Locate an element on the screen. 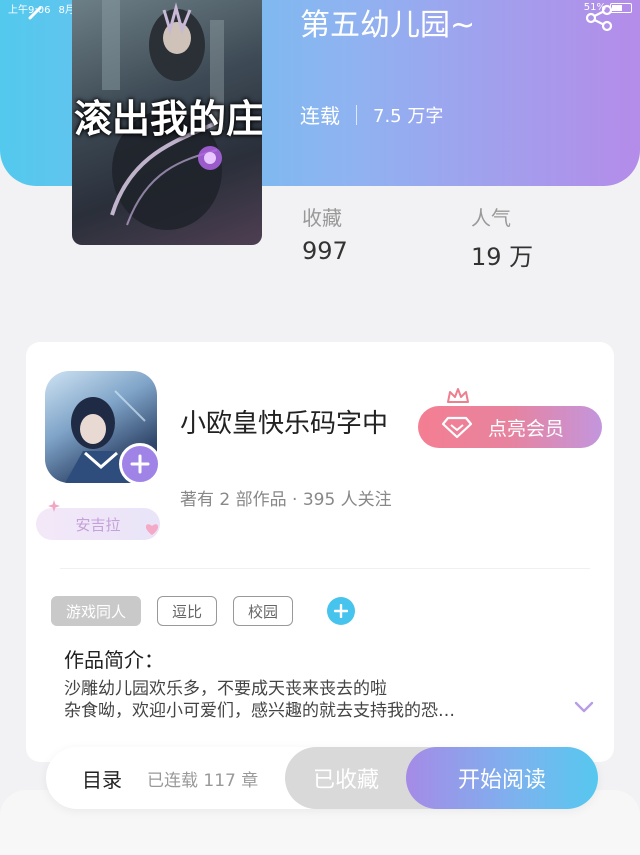 This screenshot has height=855, width=640. vip-button-label: 点亮会员 is located at coordinates (526, 428).